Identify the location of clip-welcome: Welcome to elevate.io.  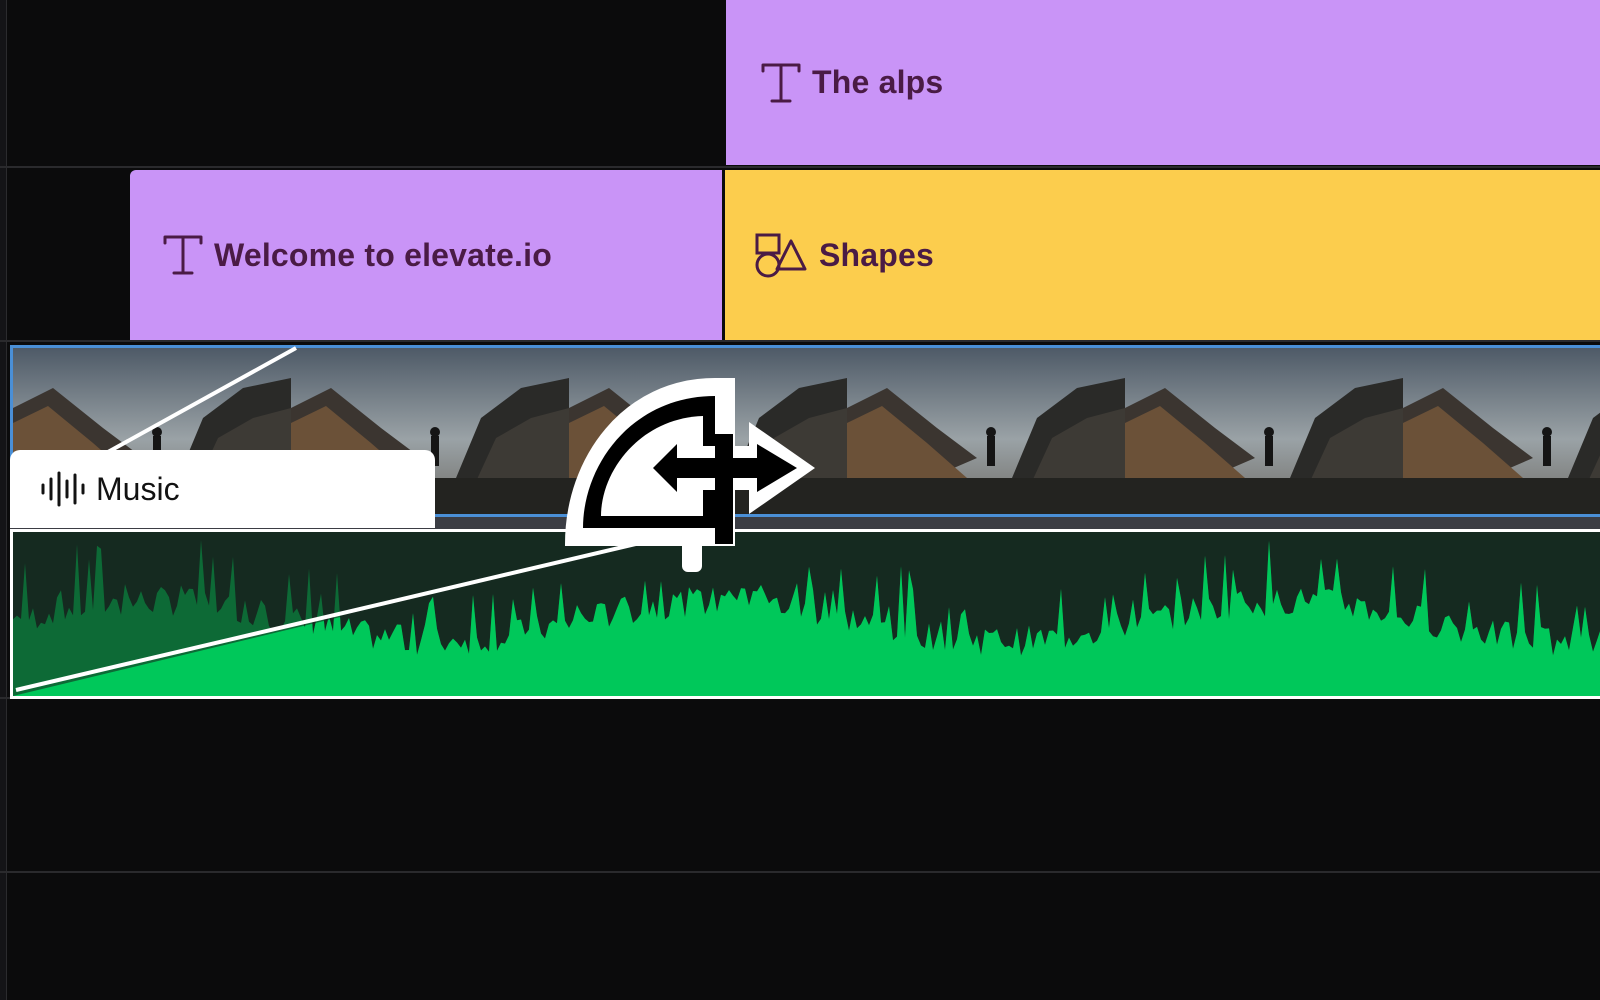
(426, 255).